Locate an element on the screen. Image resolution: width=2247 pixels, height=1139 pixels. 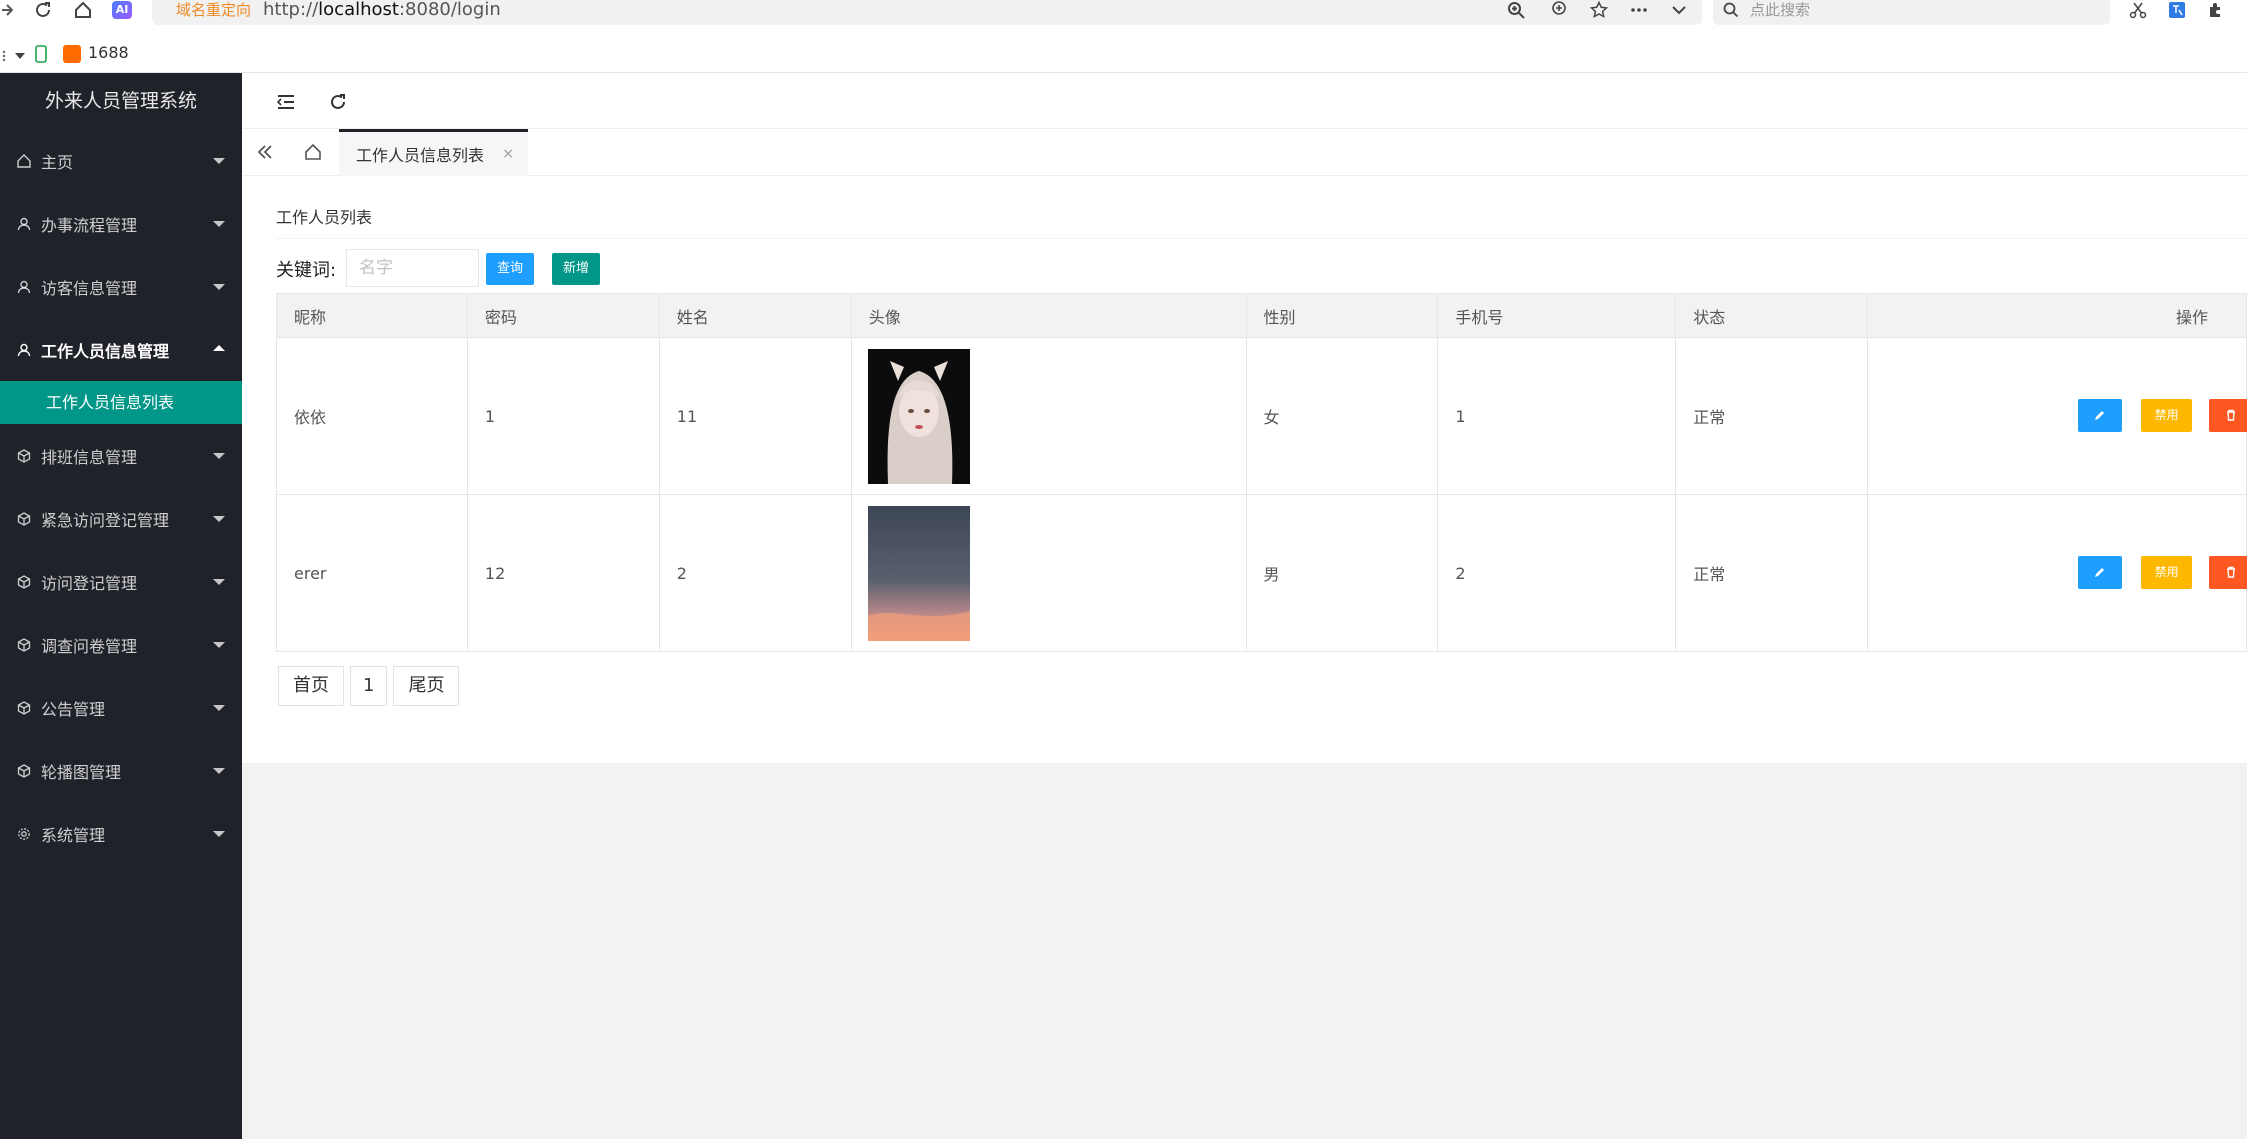
tab-bar: 工作人员信息列表 × is located at coordinates (1244, 152).